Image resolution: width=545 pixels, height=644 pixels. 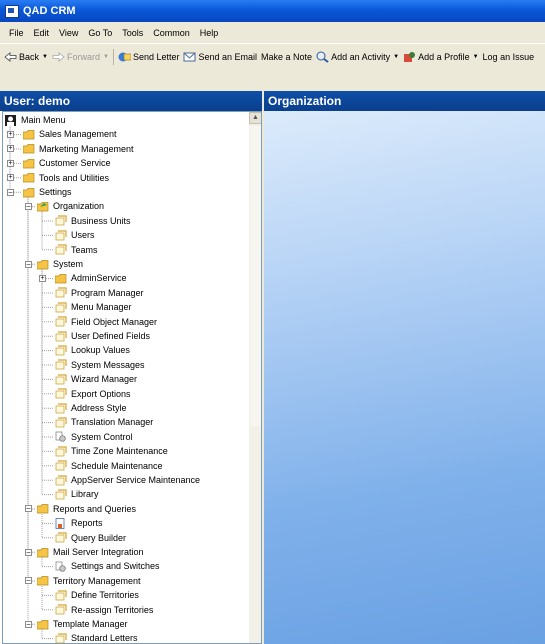 I want to click on tree-item-lookup-values: Lookup Values, so click(x=93, y=350).